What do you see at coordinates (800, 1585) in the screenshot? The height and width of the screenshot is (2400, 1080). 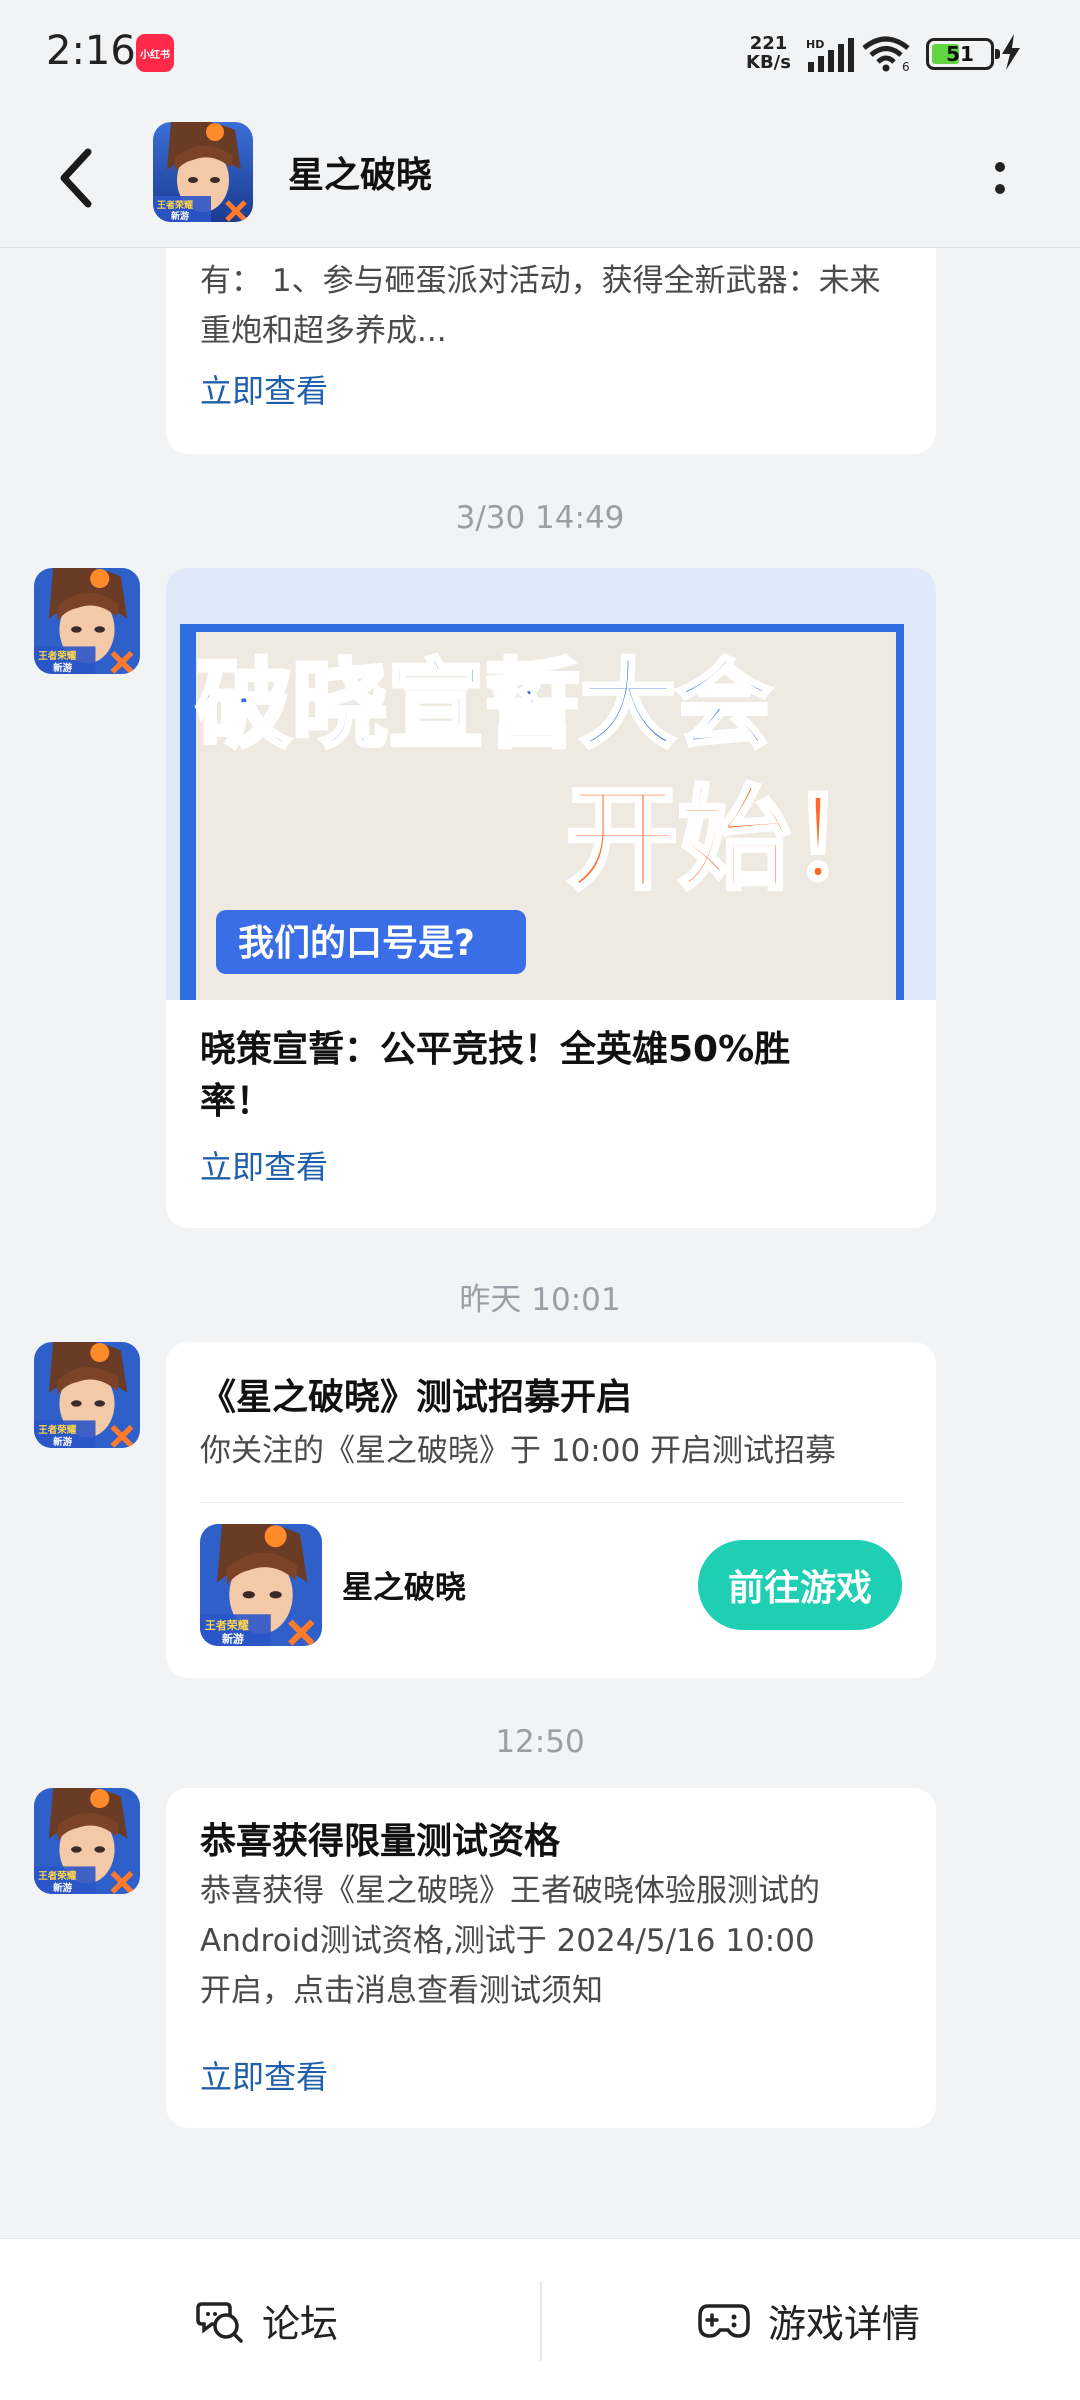 I see `go-to-game-button: 前往游戏` at bounding box center [800, 1585].